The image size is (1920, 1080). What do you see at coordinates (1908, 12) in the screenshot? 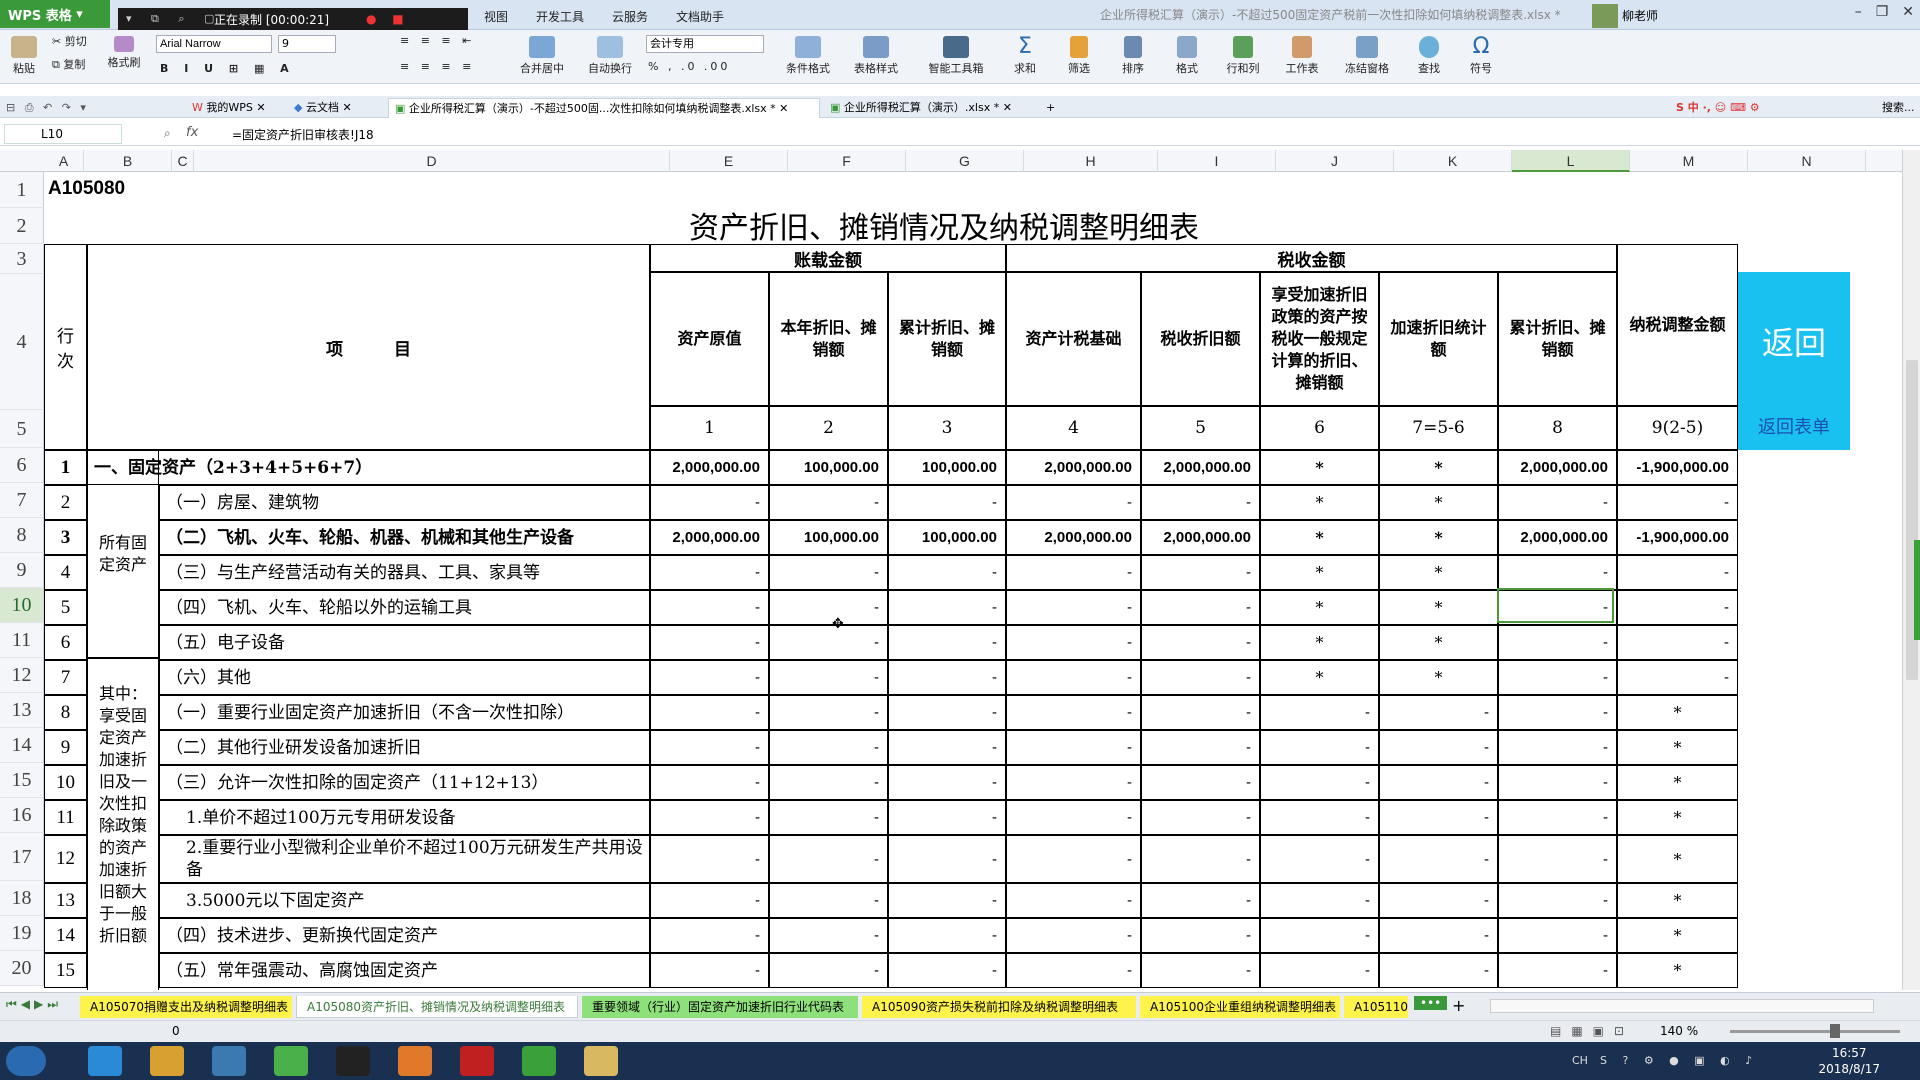
I see `close-icon: ✕` at bounding box center [1908, 12].